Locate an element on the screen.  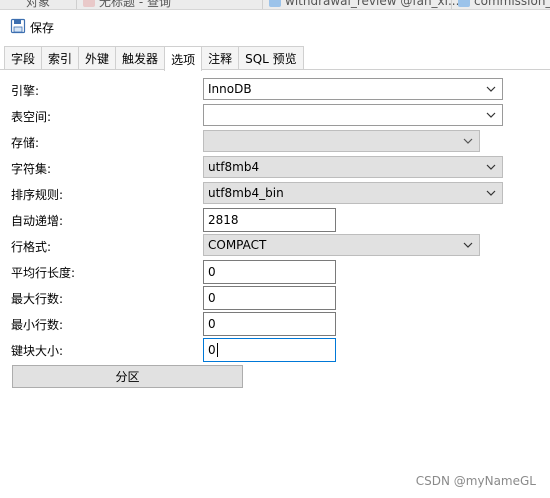
avg-row-length-row: 平均行长度: 0 is located at coordinates (275, 273).